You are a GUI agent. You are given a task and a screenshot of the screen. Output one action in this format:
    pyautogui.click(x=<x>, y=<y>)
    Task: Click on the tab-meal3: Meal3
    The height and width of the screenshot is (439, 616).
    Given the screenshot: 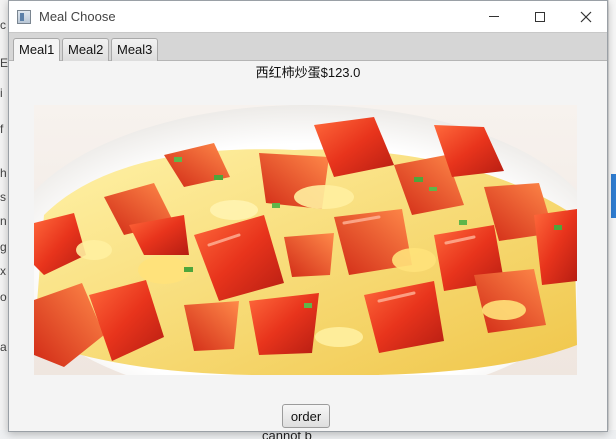 What is the action you would take?
    pyautogui.click(x=135, y=50)
    